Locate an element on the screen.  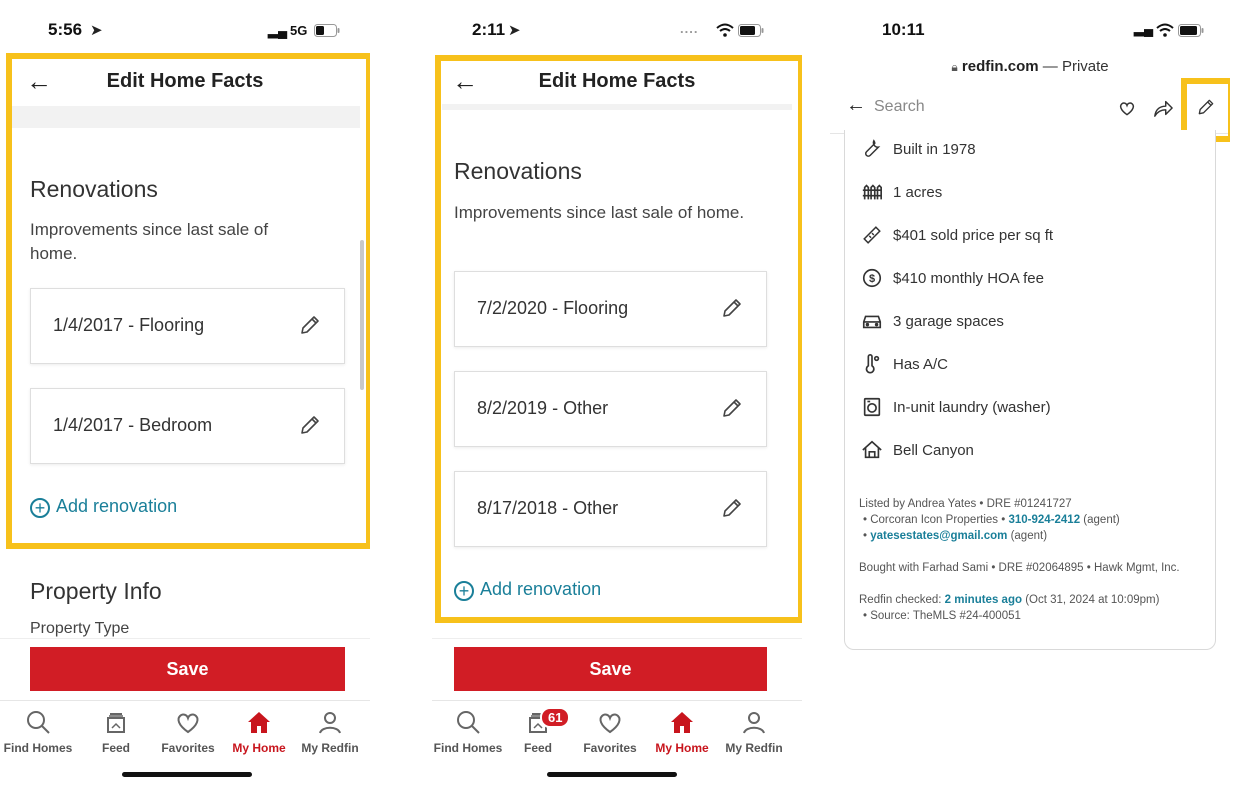
status-bar: 10:11 ▂▄ is located at coordinates (1030, 32).